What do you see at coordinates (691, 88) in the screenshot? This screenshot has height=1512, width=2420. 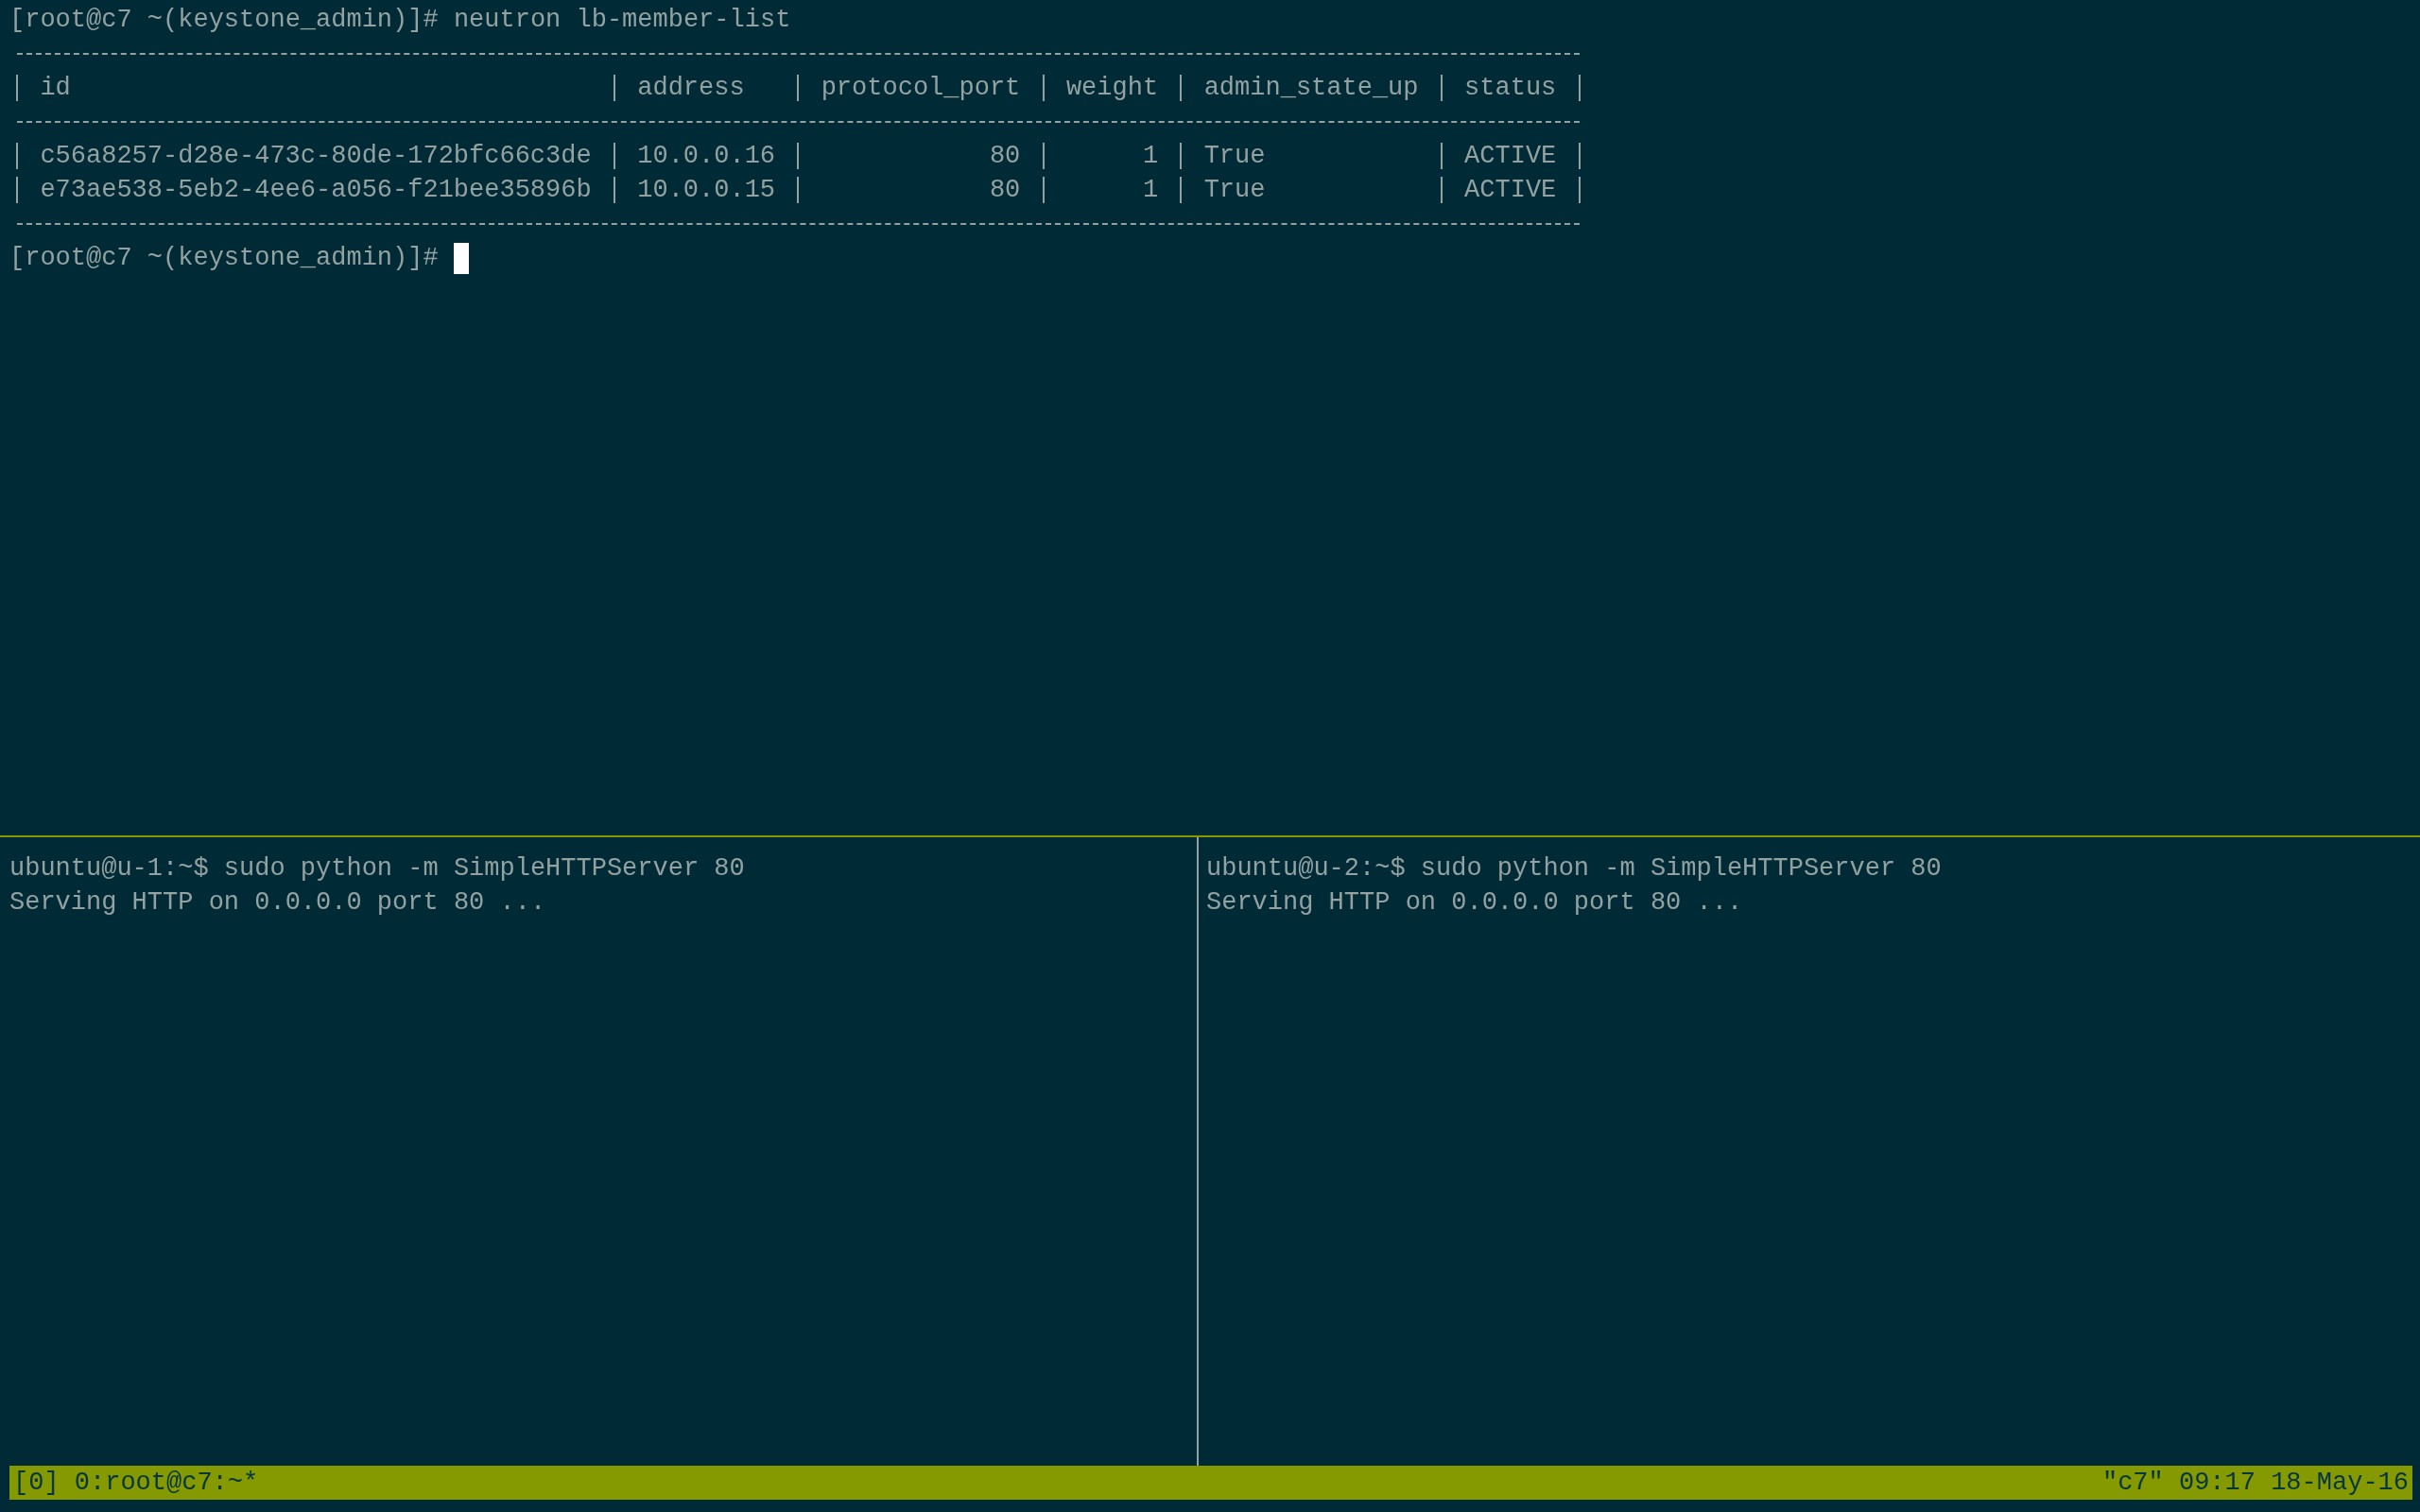 I see `column-header: address` at bounding box center [691, 88].